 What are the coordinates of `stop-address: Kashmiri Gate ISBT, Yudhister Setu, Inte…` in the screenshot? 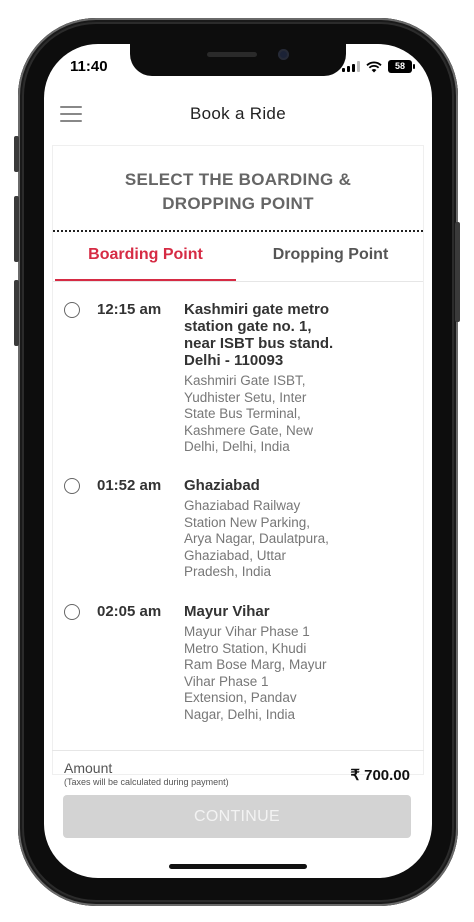 It's located at (274, 414).